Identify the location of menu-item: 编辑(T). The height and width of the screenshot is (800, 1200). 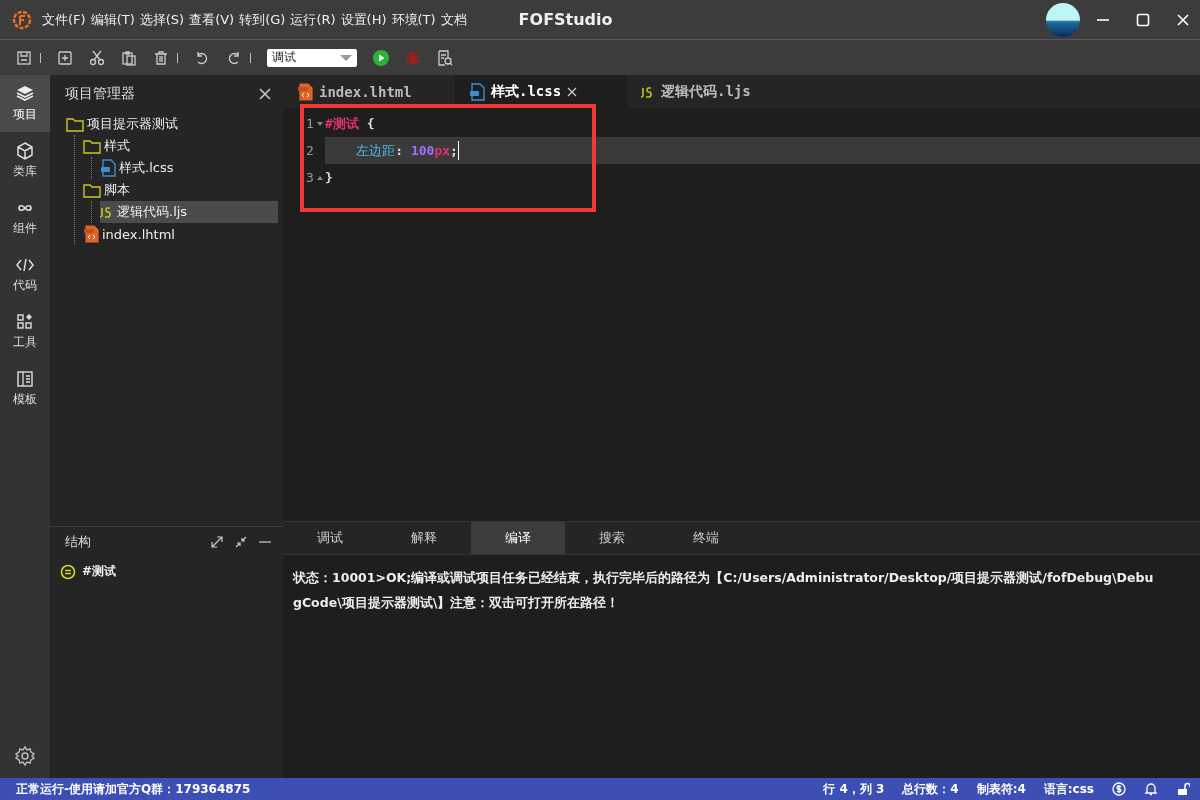
(112, 19).